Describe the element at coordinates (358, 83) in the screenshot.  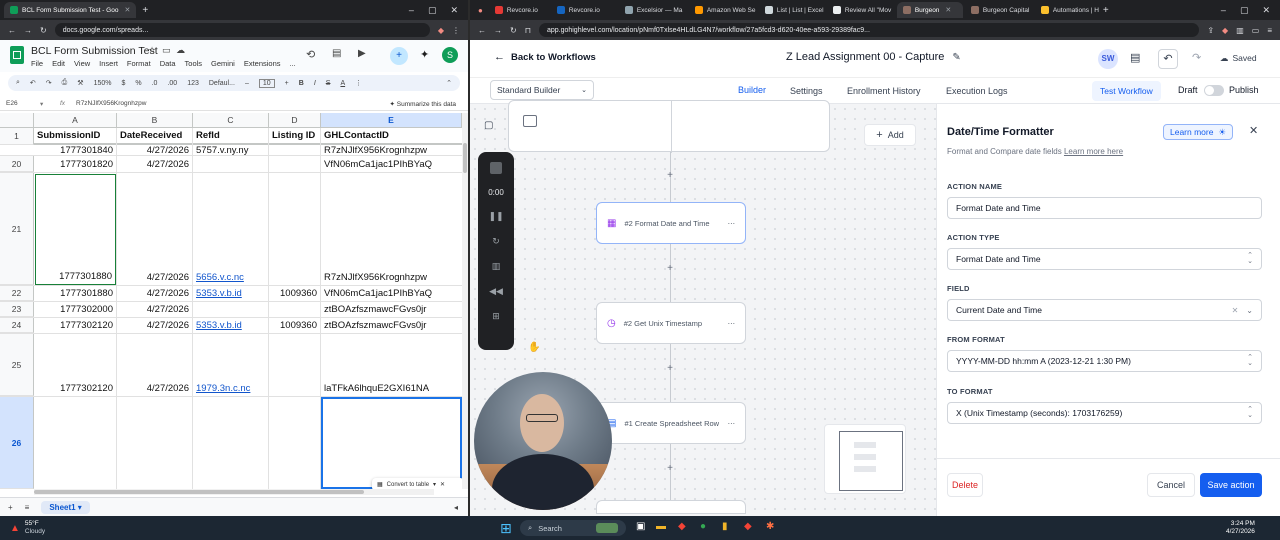
I see `more-tools-icon: ⋮` at that location.